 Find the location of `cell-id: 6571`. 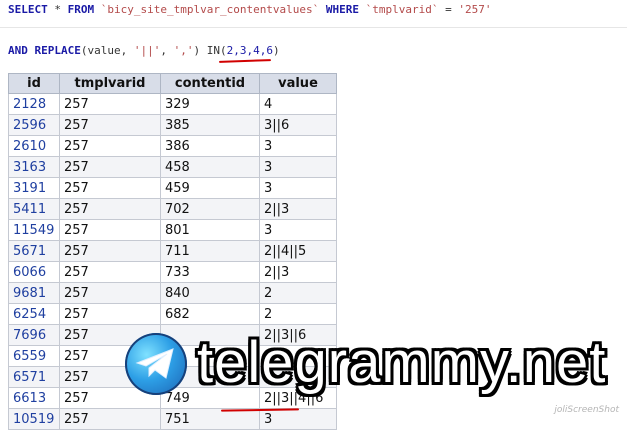

cell-id: 6571 is located at coordinates (34, 377).